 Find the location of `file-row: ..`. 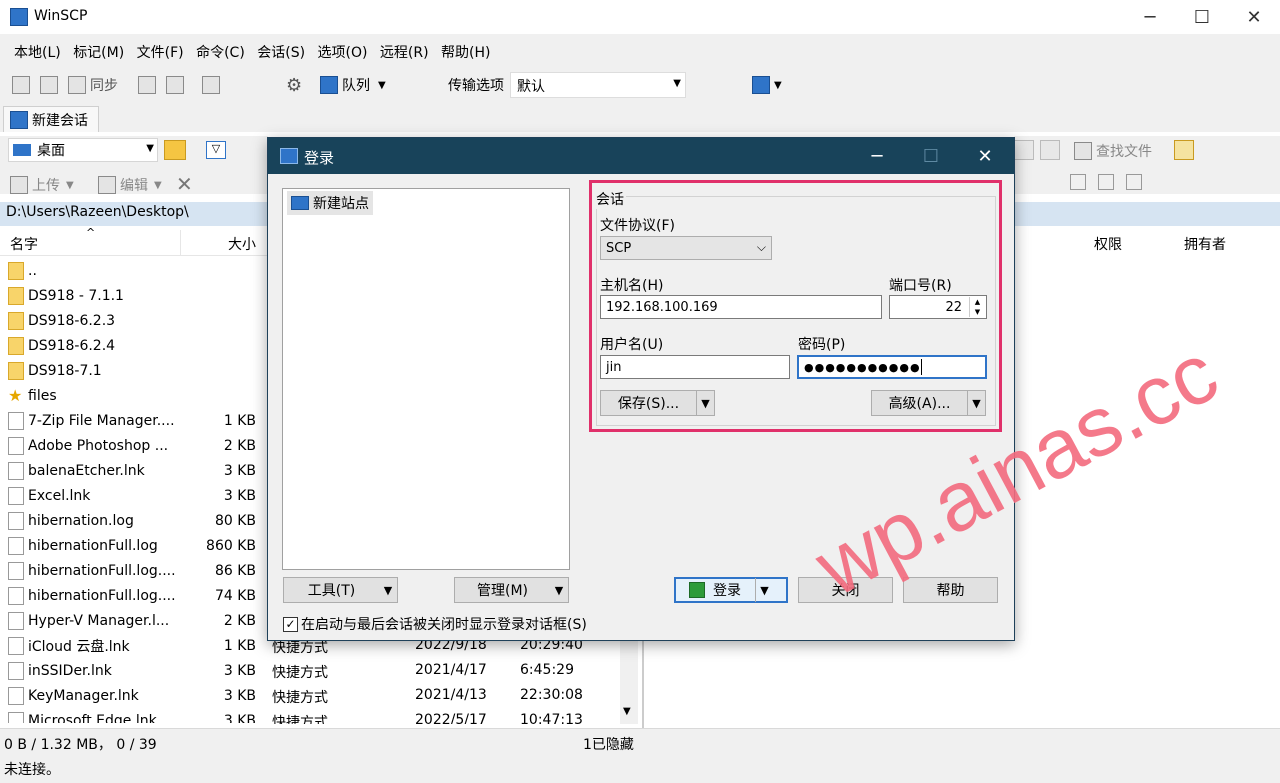

file-row: .. is located at coordinates (134, 270).